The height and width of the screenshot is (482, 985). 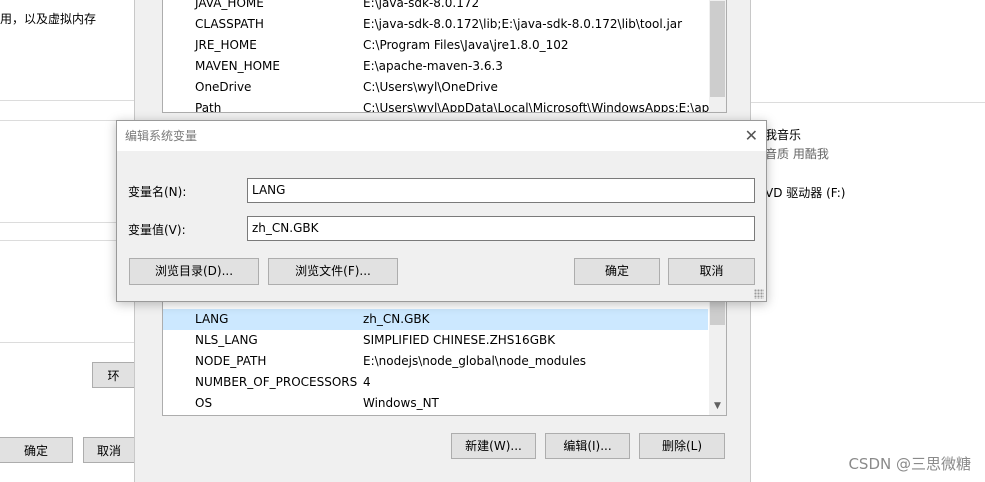 What do you see at coordinates (435, 319) in the screenshot?
I see `list-item-selected: LANG zh_CN.GBK` at bounding box center [435, 319].